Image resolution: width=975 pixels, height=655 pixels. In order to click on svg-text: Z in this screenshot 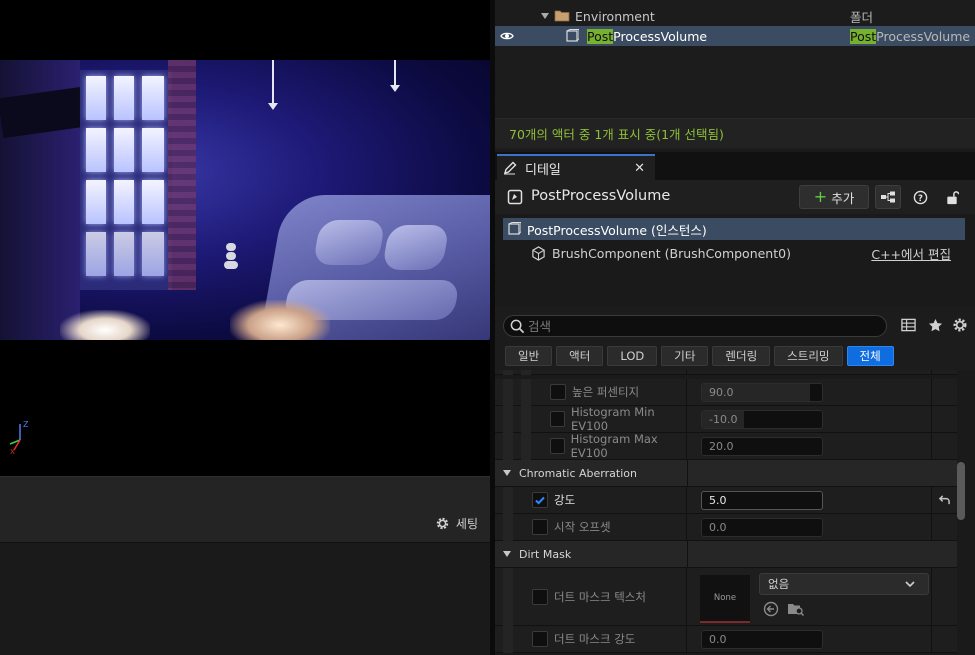, I will do `click(26, 424)`.